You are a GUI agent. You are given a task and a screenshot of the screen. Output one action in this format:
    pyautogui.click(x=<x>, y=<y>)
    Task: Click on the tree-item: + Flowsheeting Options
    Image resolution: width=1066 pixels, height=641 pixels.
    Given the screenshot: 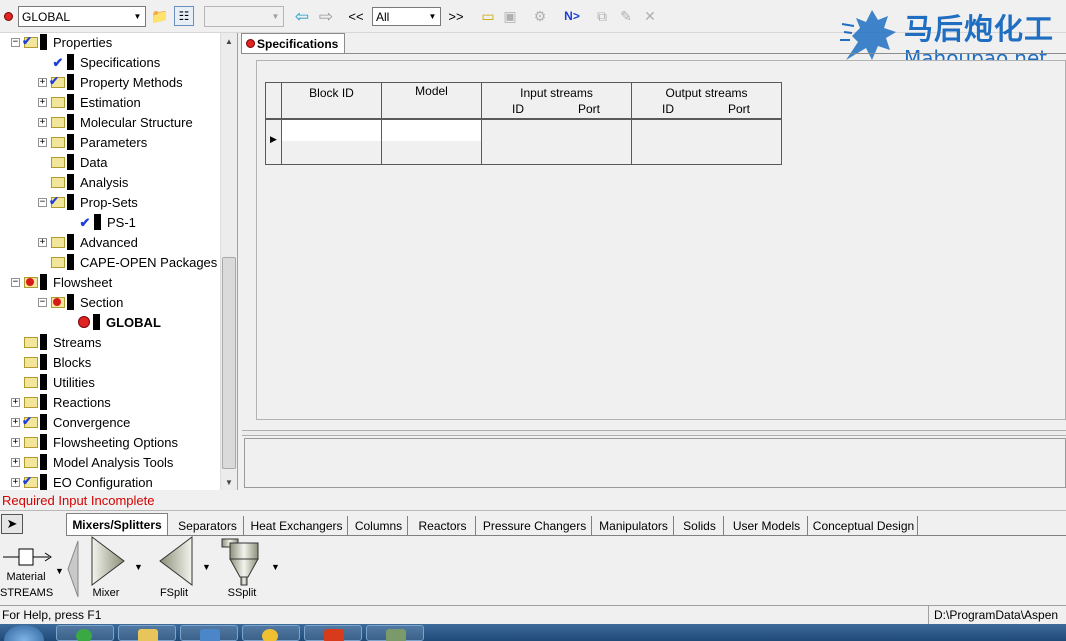 What is the action you would take?
    pyautogui.click(x=94, y=442)
    